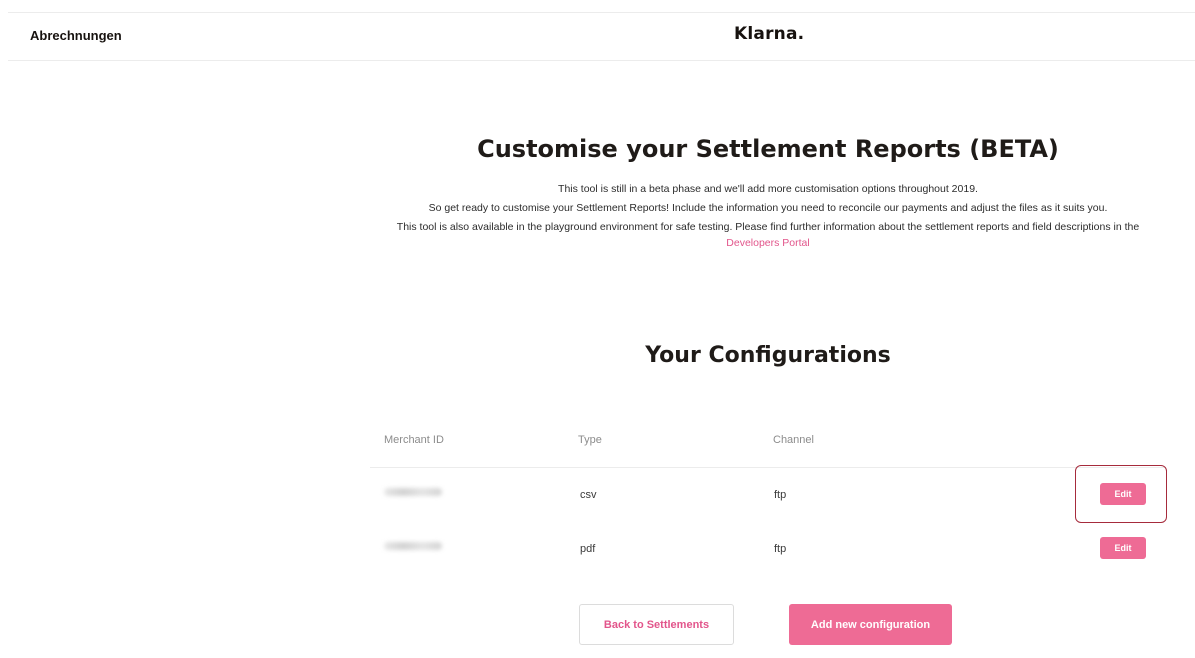 Image resolution: width=1195 pixels, height=658 pixels. Describe the element at coordinates (76, 35) in the screenshot. I see `app-title: Abrechnungen` at that location.